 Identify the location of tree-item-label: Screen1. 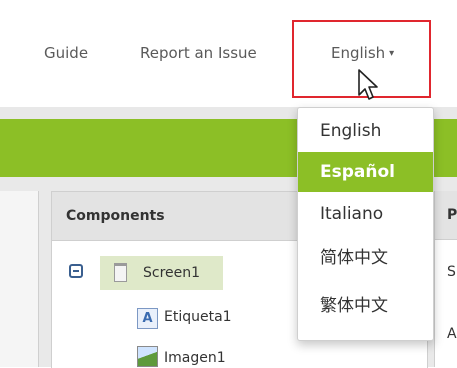
(172, 273).